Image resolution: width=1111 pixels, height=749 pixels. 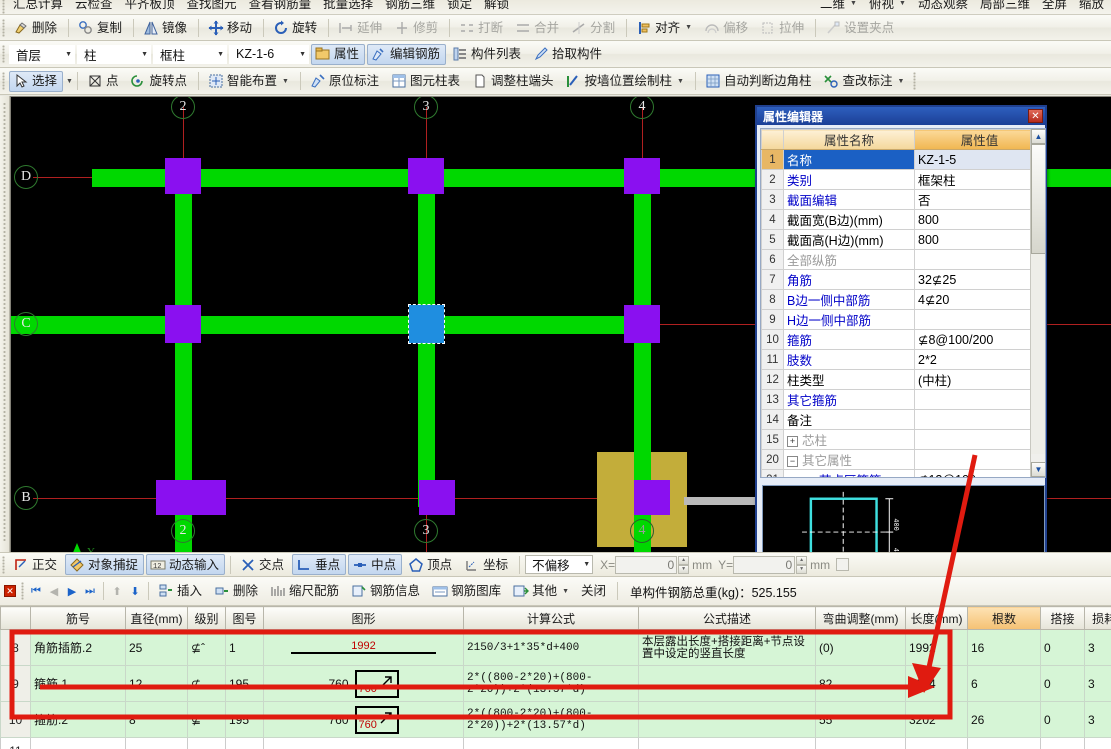 I want to click on rebar-cell-no: 9, so click(x=15, y=683).